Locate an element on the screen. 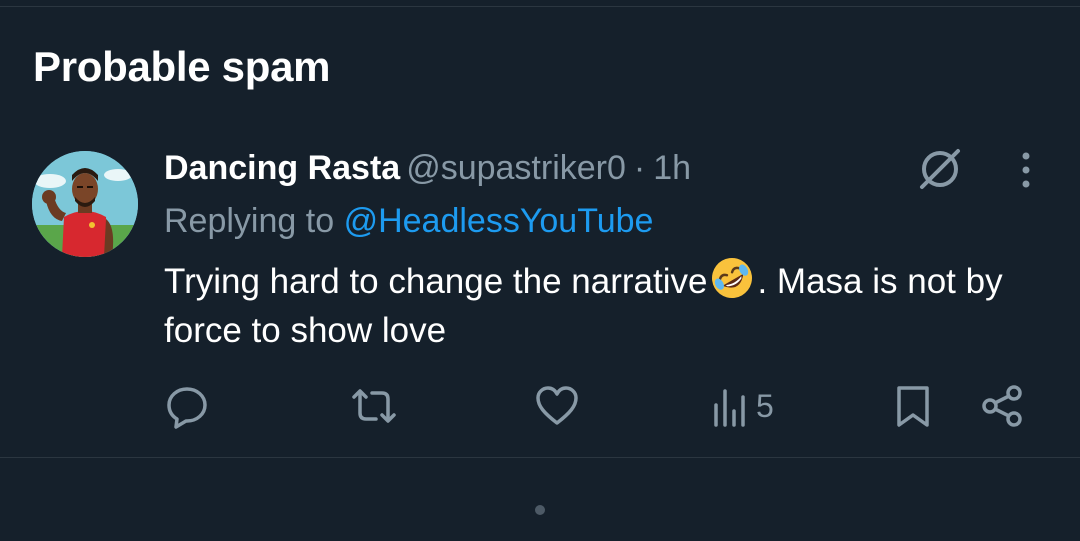 Image resolution: width=1080 pixels, height=541 pixels. rolling-on-floor-laughing-emoji-icon is located at coordinates (732, 278).